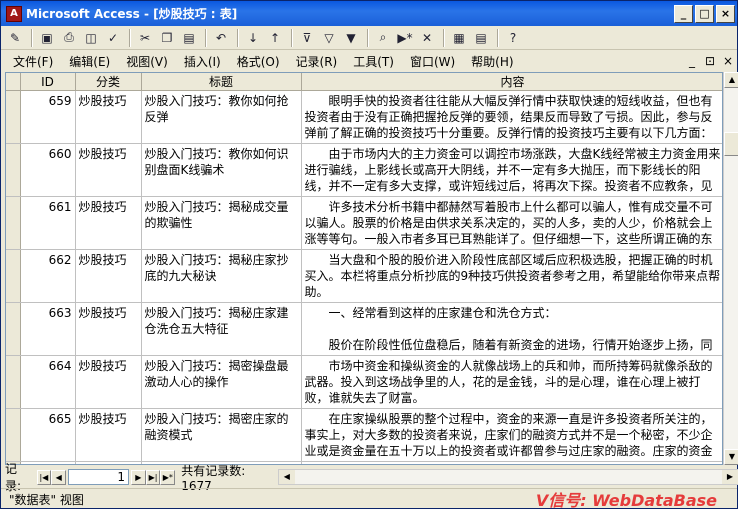  I want to click on cell-id: 660, so click(48, 170).